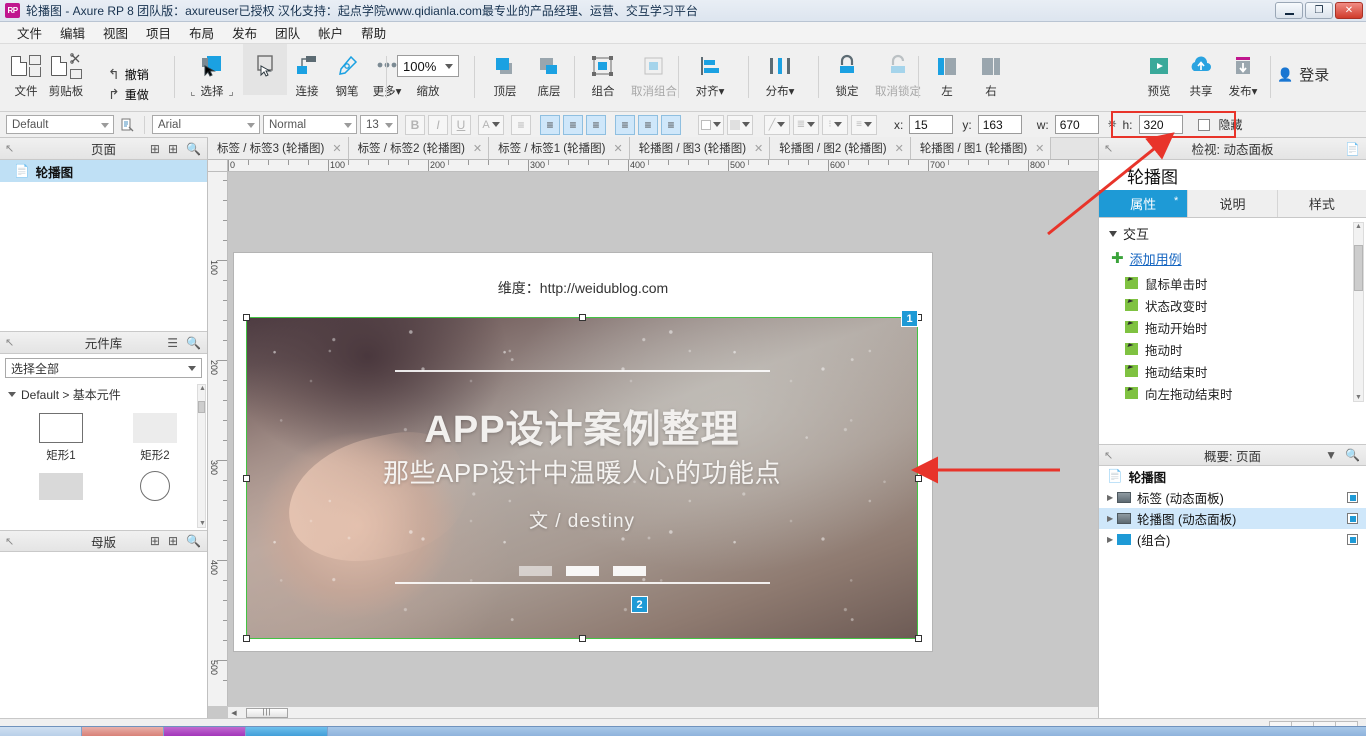 This screenshot has width=1366, height=736. What do you see at coordinates (582, 317) in the screenshot?
I see `resize-handle-tc` at bounding box center [582, 317].